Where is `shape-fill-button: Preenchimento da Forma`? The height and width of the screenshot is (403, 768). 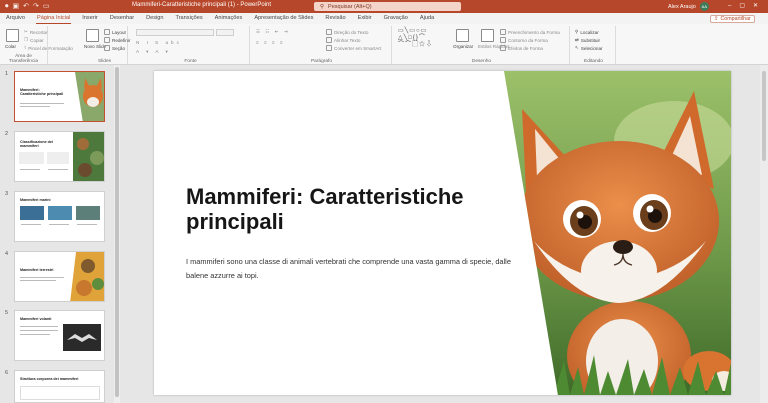 shape-fill-button: Preenchimento da Forma is located at coordinates (530, 32).